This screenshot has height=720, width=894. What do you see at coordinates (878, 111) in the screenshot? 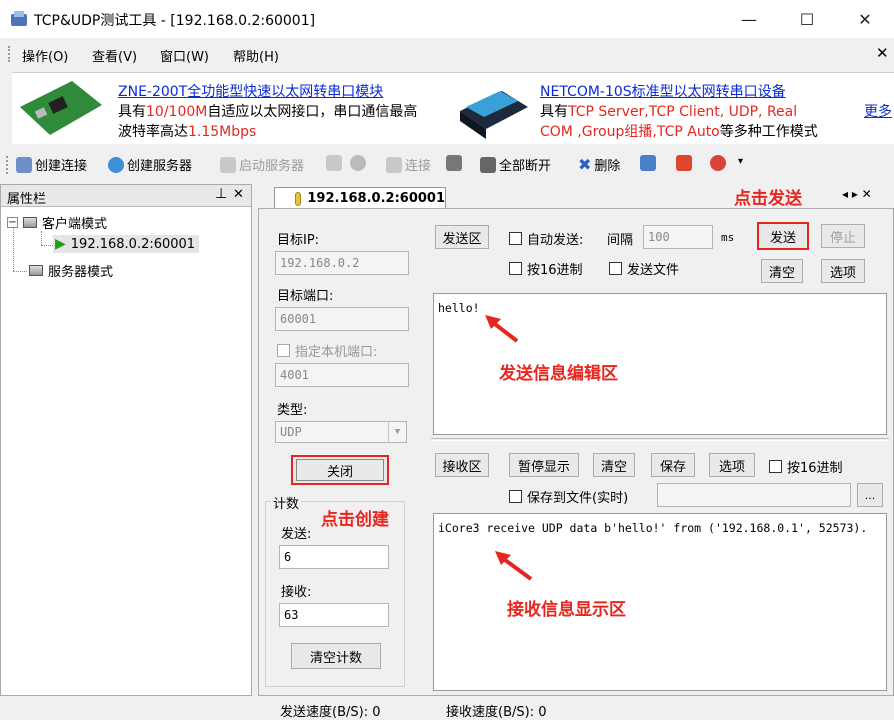
I see `ad-more-link: 更多` at bounding box center [878, 111].